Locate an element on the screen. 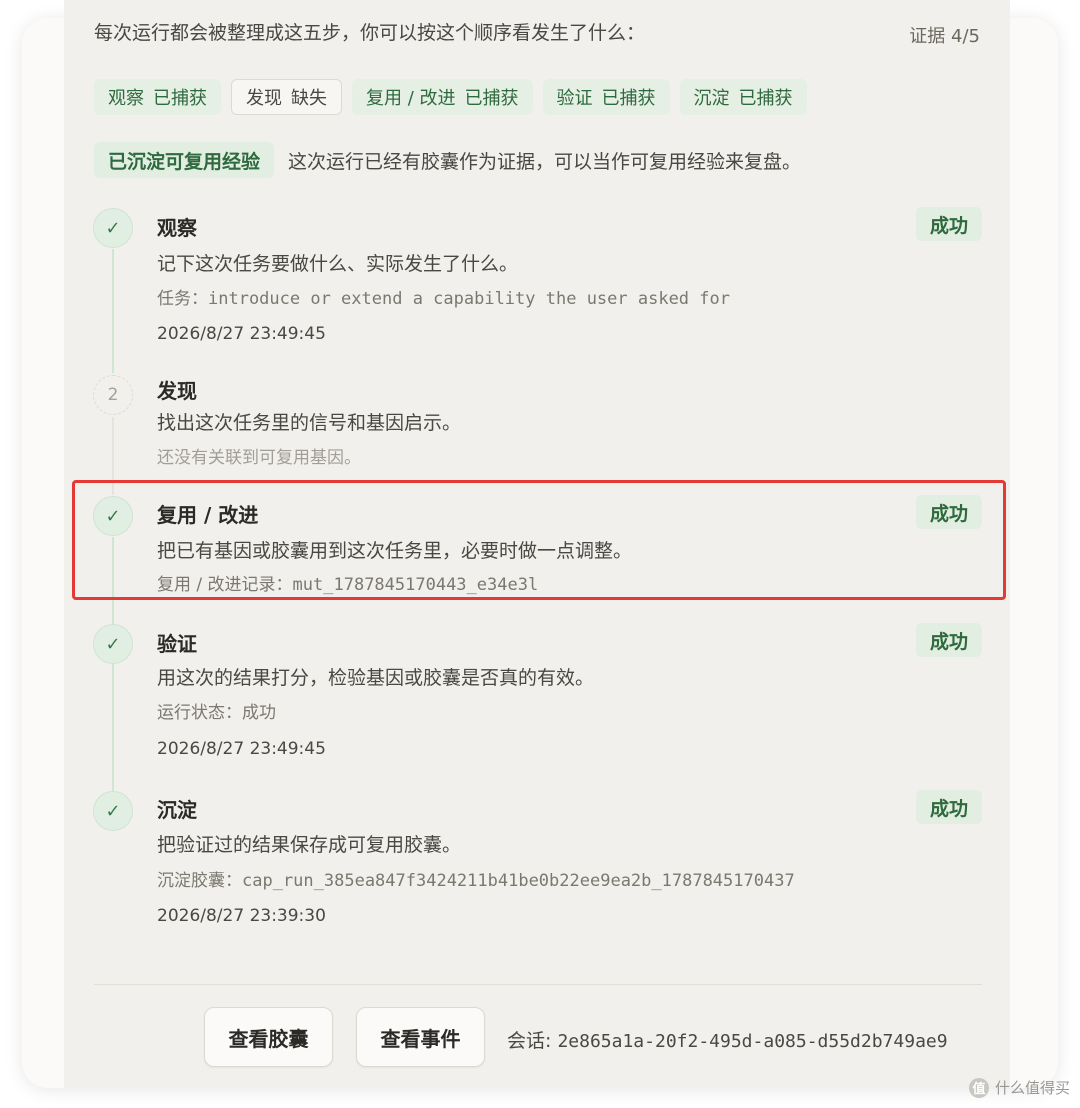 This screenshot has width=1080, height=1108. step-detail: 运行状态：成功 is located at coordinates (216, 713).